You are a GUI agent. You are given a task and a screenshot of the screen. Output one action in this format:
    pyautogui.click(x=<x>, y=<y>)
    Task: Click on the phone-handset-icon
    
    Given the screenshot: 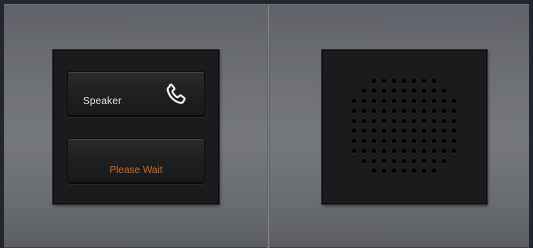 What is the action you would take?
    pyautogui.click(x=176, y=93)
    